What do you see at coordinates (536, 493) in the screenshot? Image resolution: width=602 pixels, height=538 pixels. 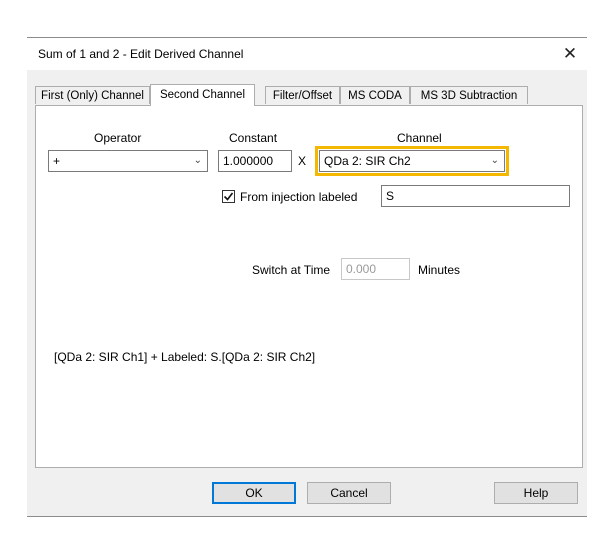 I see `help-button: Help` at bounding box center [536, 493].